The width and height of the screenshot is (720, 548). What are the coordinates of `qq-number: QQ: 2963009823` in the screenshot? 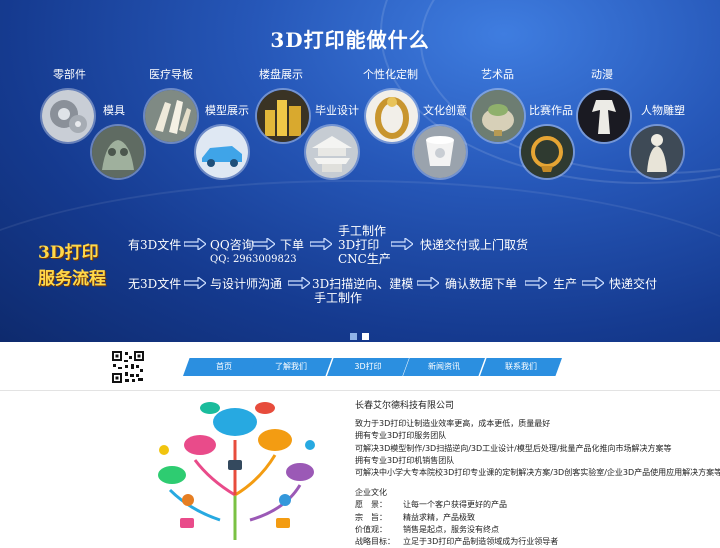 It's located at (253, 259).